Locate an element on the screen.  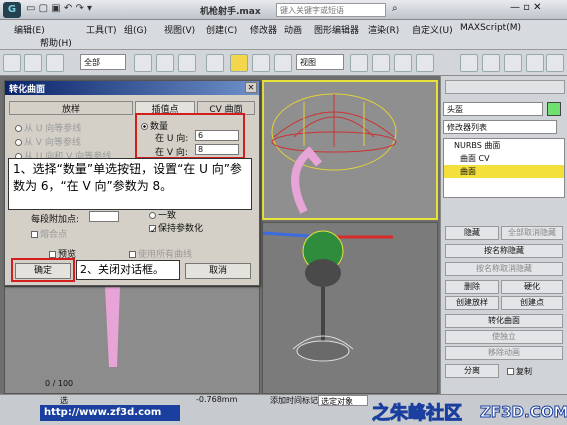
radio-from-u-label: 从 U 向等参线 is located at coordinates (53, 129).